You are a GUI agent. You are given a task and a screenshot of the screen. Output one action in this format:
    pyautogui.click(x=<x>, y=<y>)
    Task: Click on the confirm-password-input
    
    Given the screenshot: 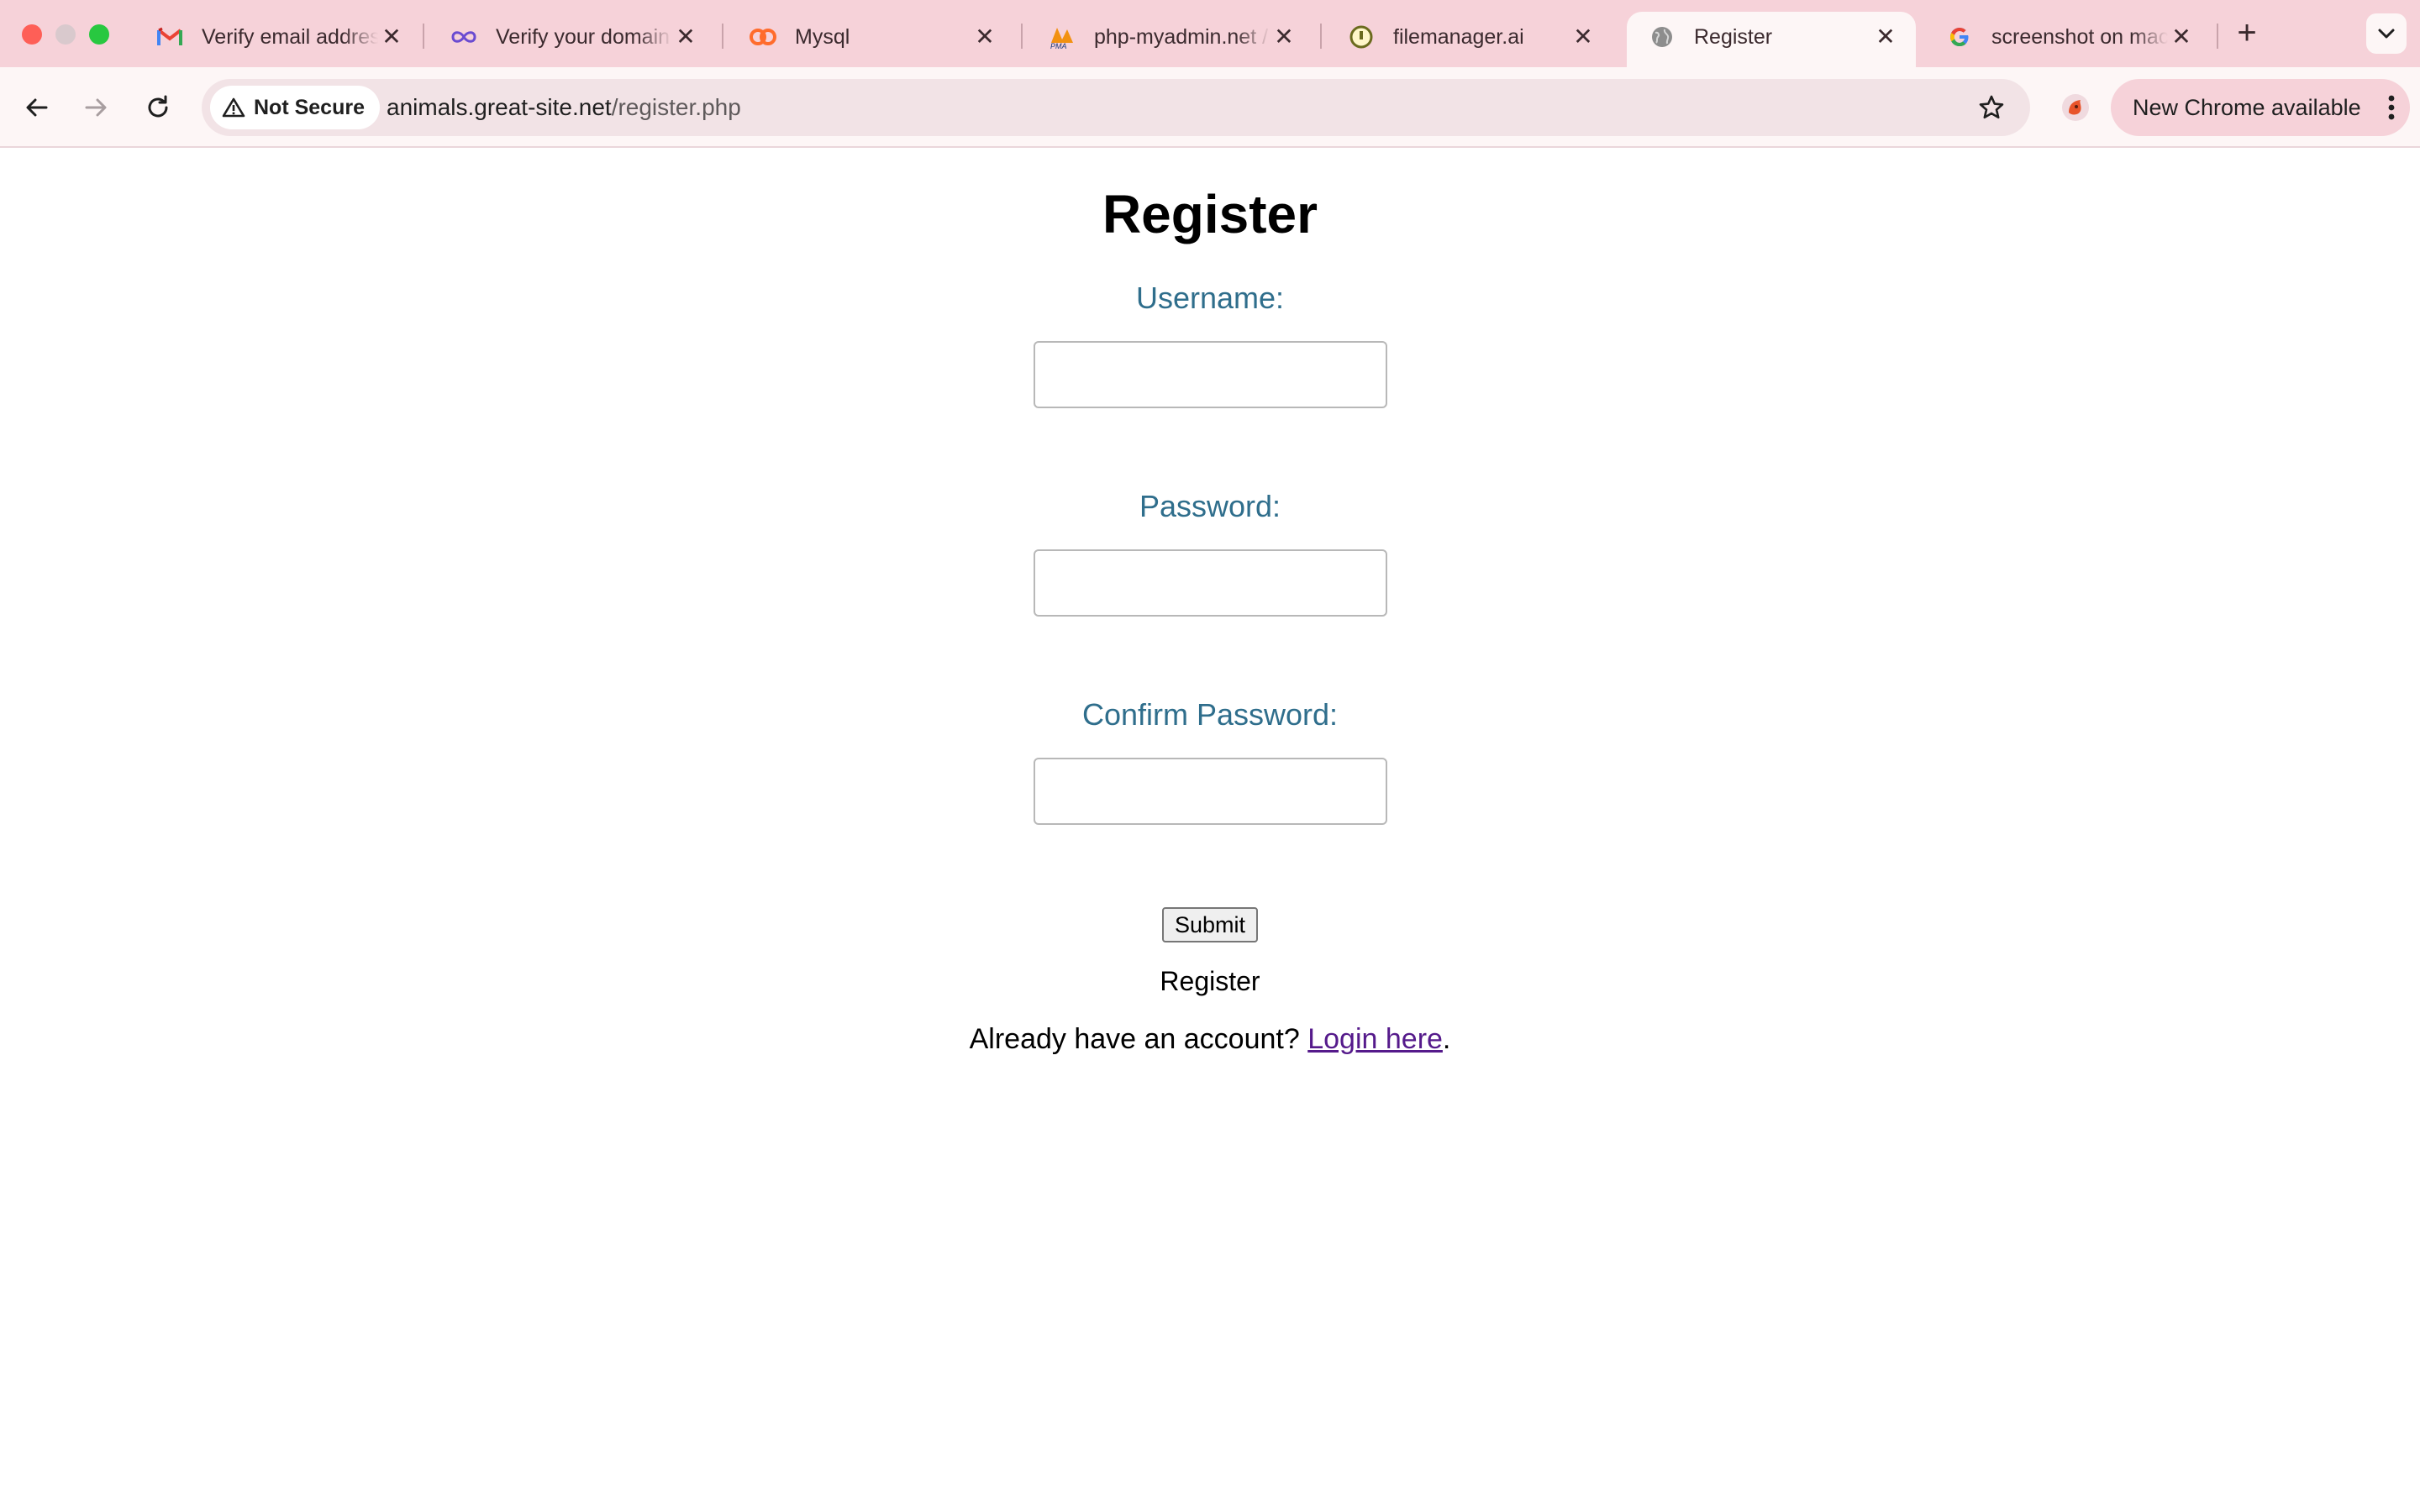 What is the action you would take?
    pyautogui.click(x=1210, y=791)
    